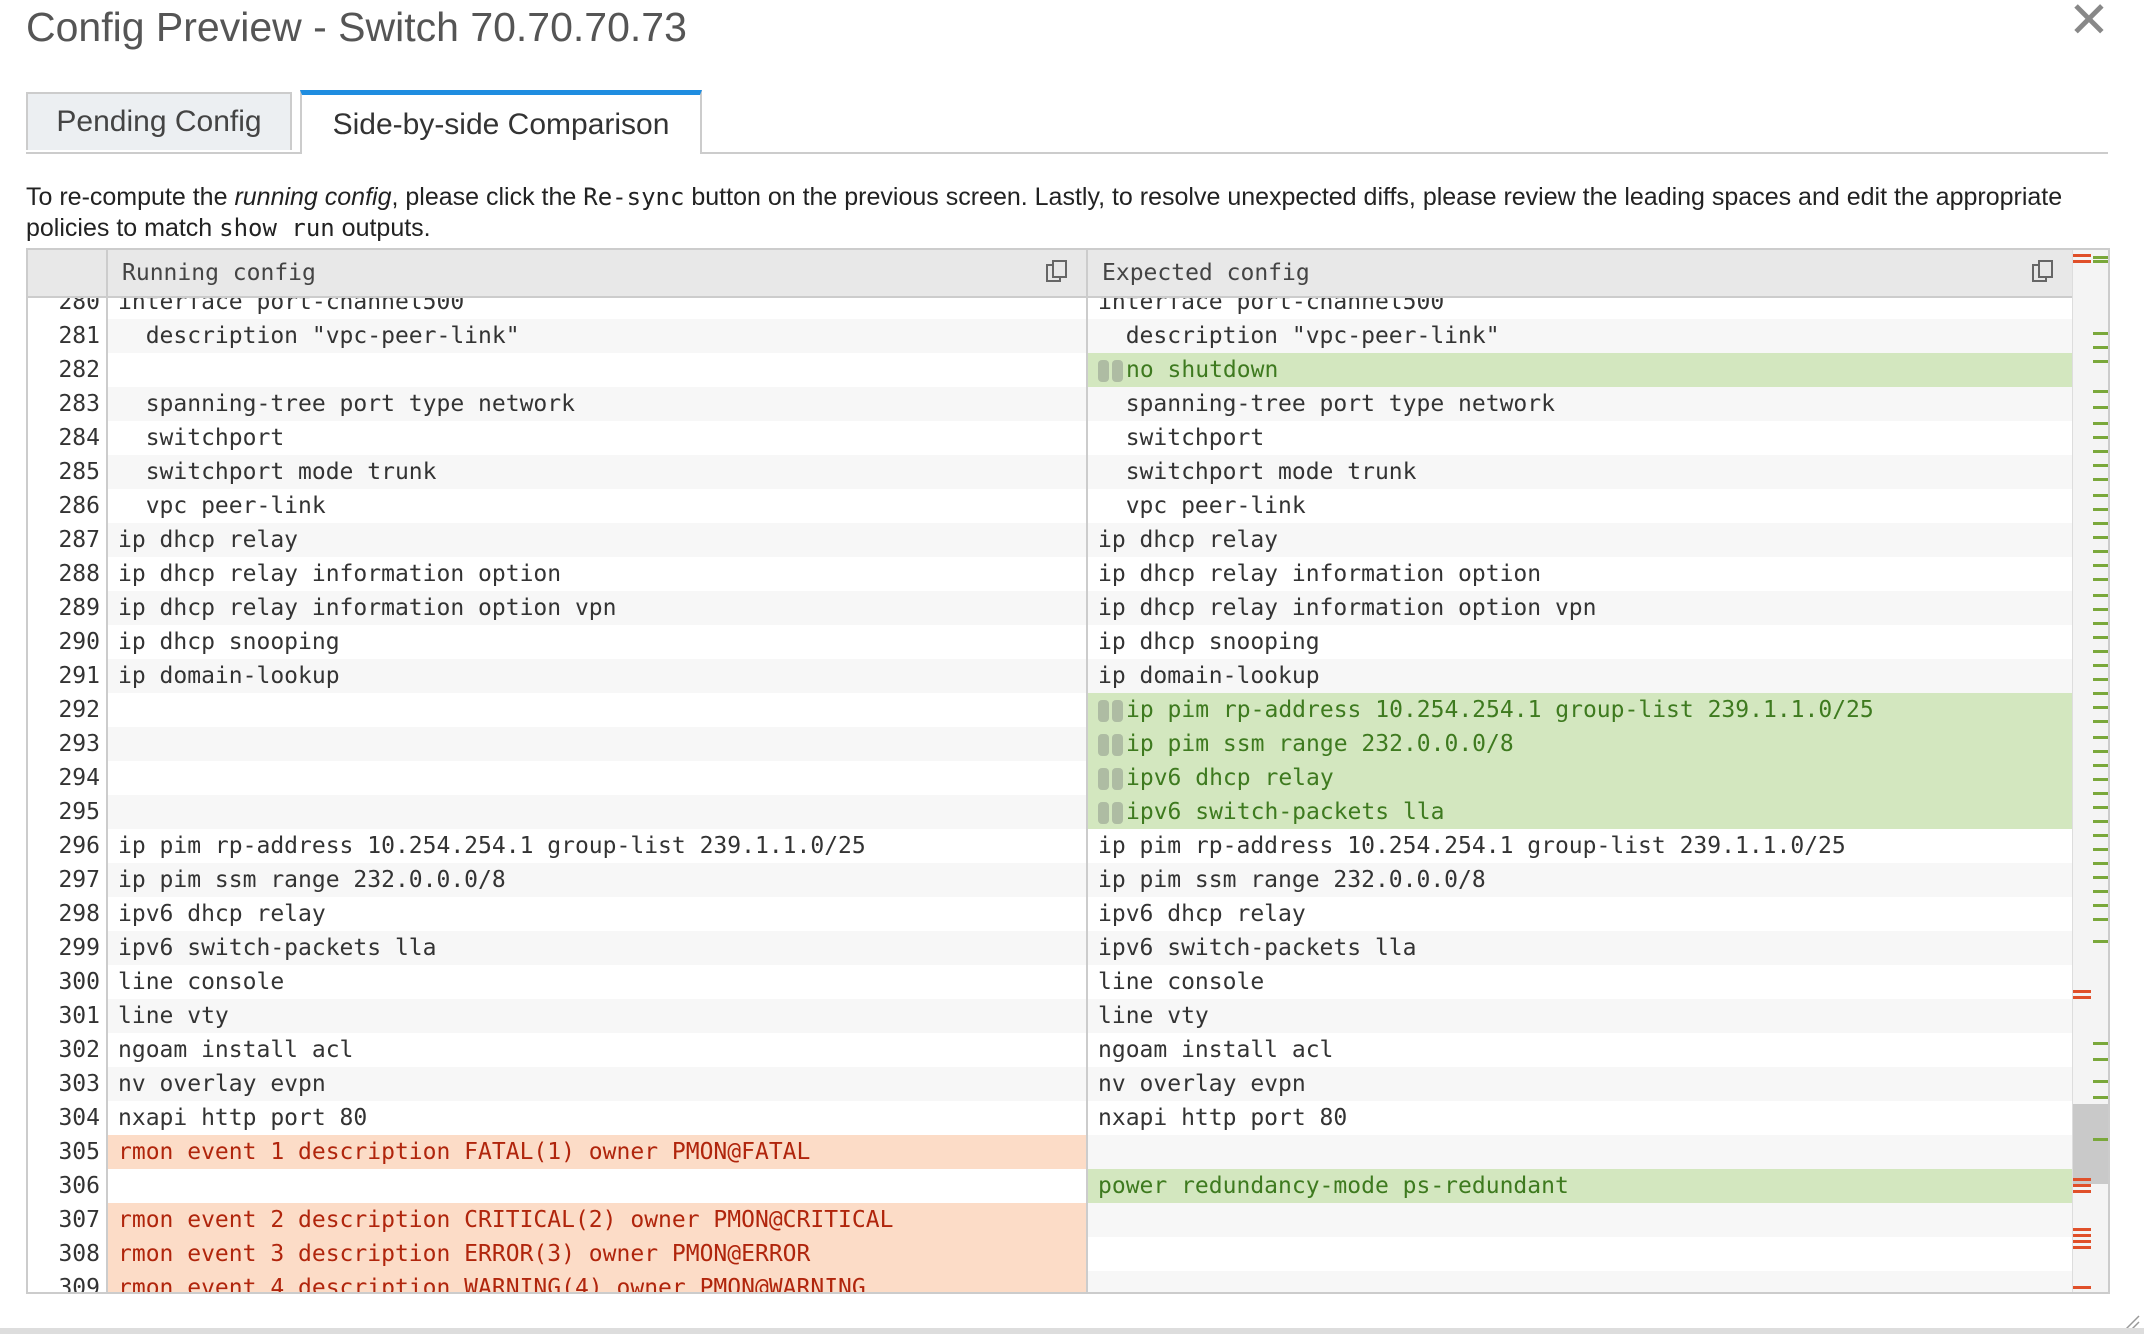 The image size is (2144, 1334). What do you see at coordinates (159, 121) in the screenshot?
I see `tab-pending-config: Pending Config` at bounding box center [159, 121].